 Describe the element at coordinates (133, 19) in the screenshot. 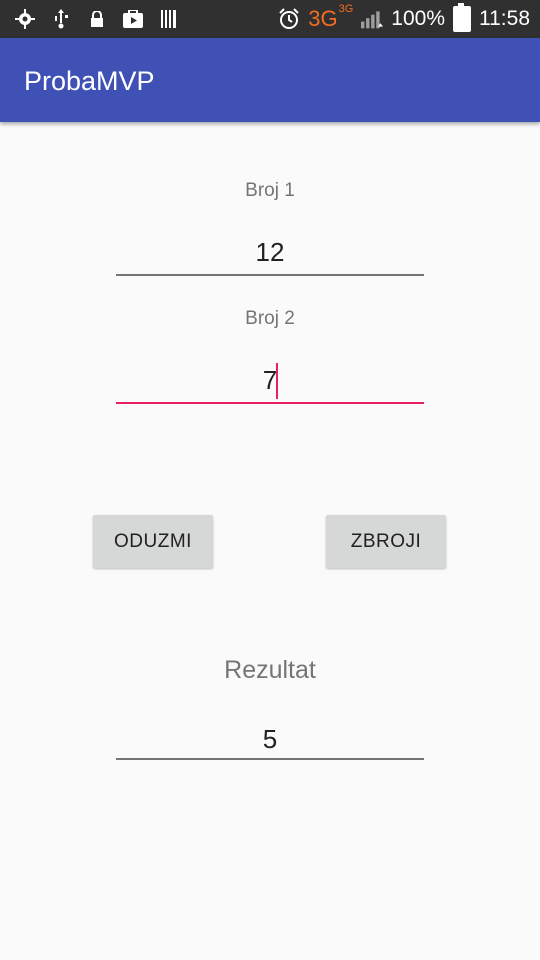

I see `play-store-icon` at that location.